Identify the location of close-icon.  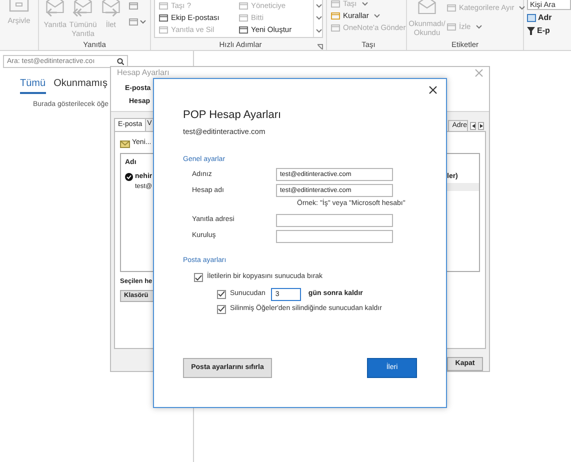
(433, 90).